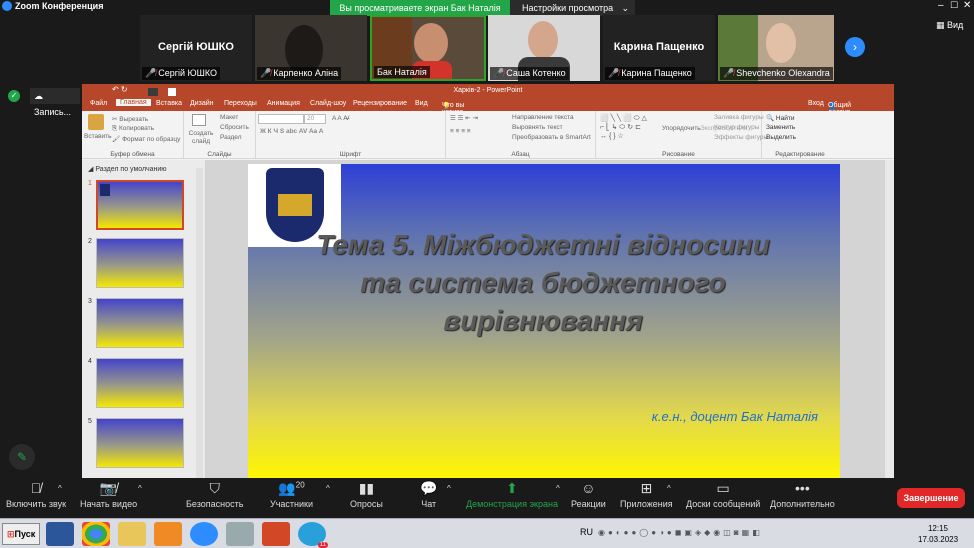 The height and width of the screenshot is (548, 974). Describe the element at coordinates (543, 40) in the screenshot. I see `participant-video` at that location.